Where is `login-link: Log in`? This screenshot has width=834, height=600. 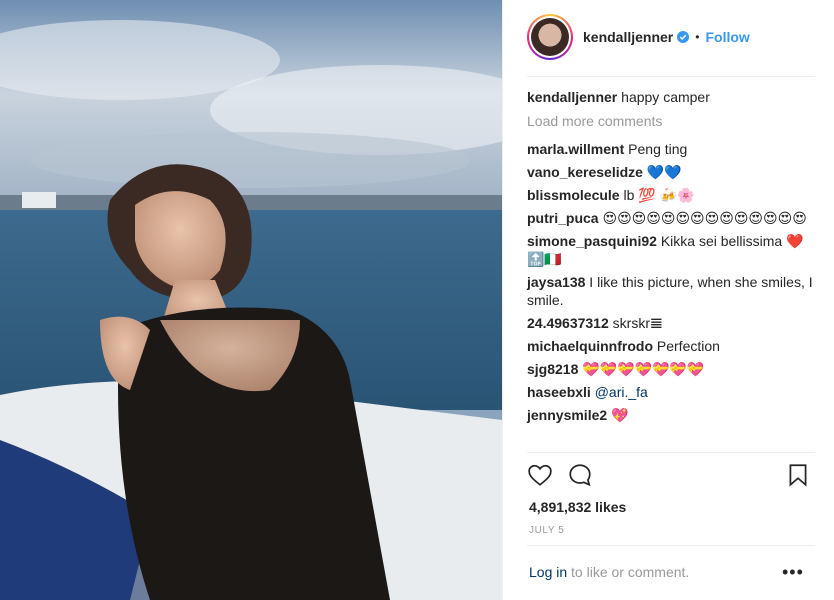 login-link: Log in is located at coordinates (548, 572).